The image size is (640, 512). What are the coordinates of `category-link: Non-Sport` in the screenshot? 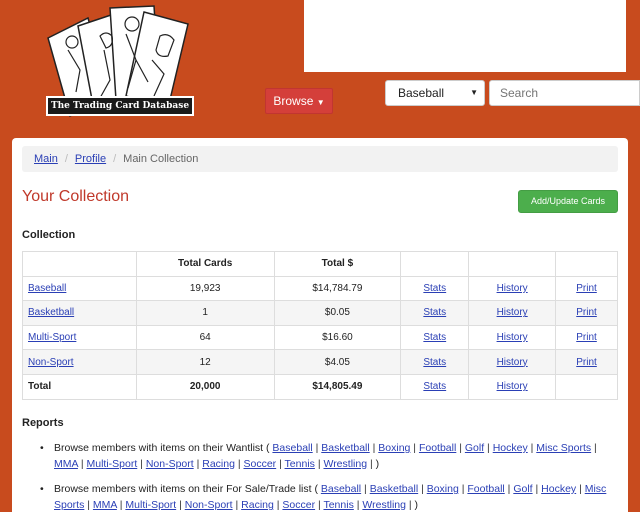 It's located at (51, 362).